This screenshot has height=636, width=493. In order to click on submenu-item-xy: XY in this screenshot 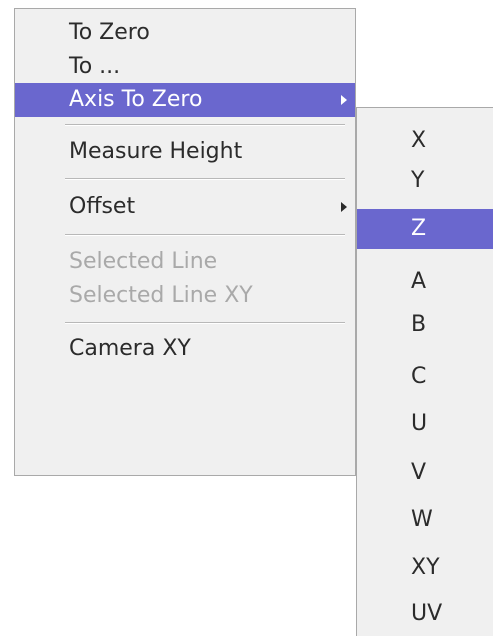, I will do `click(425, 568)`.